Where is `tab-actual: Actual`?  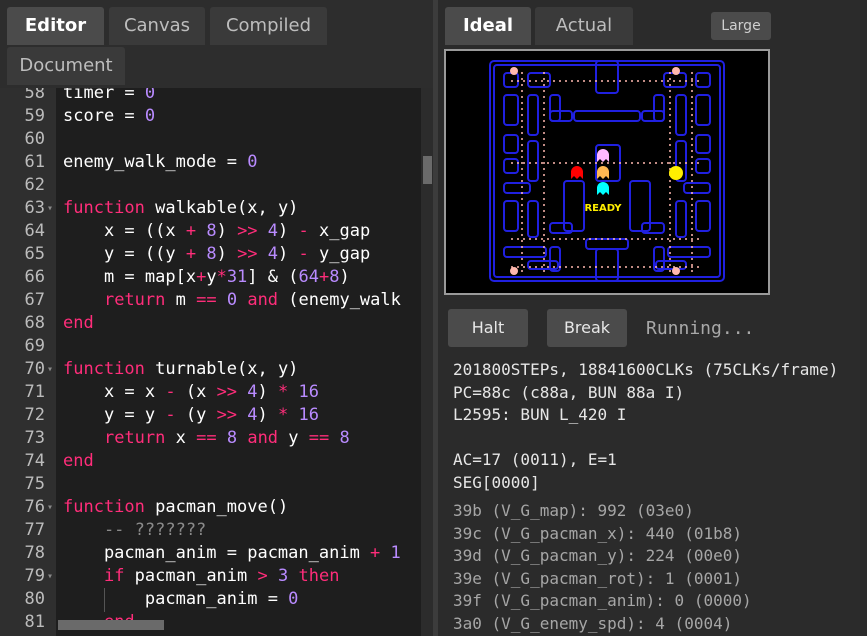 tab-actual: Actual is located at coordinates (584, 26).